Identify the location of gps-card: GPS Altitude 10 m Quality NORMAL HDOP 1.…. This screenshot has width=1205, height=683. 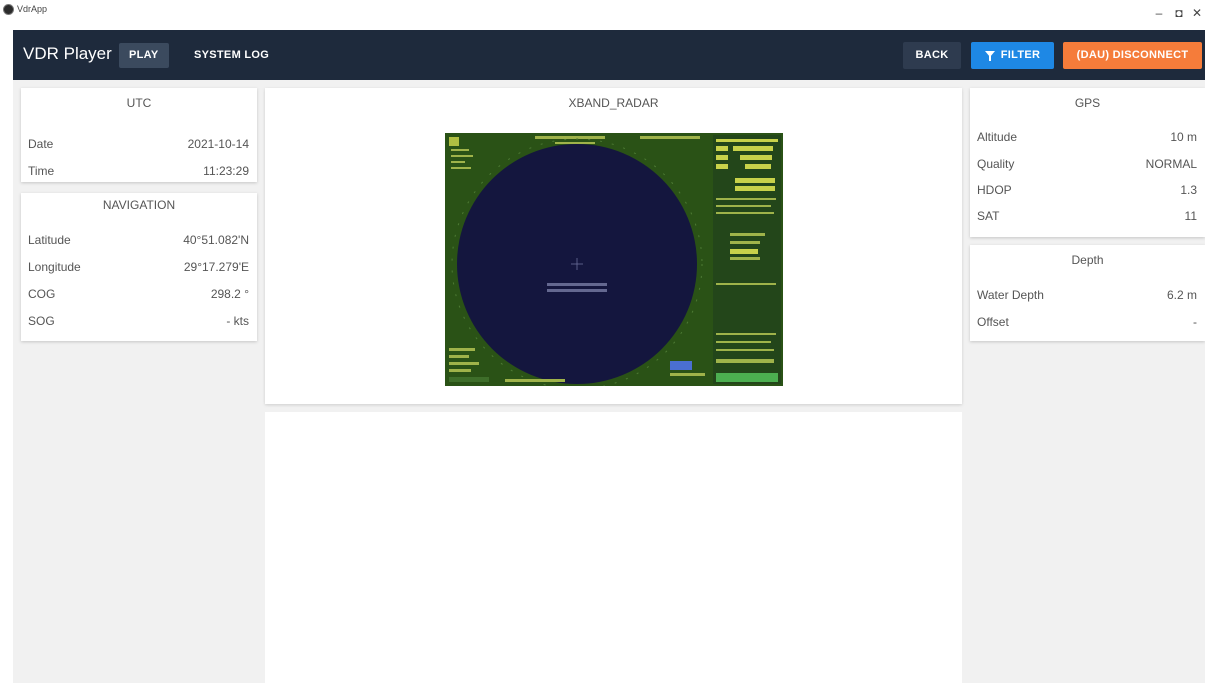
(1087, 162).